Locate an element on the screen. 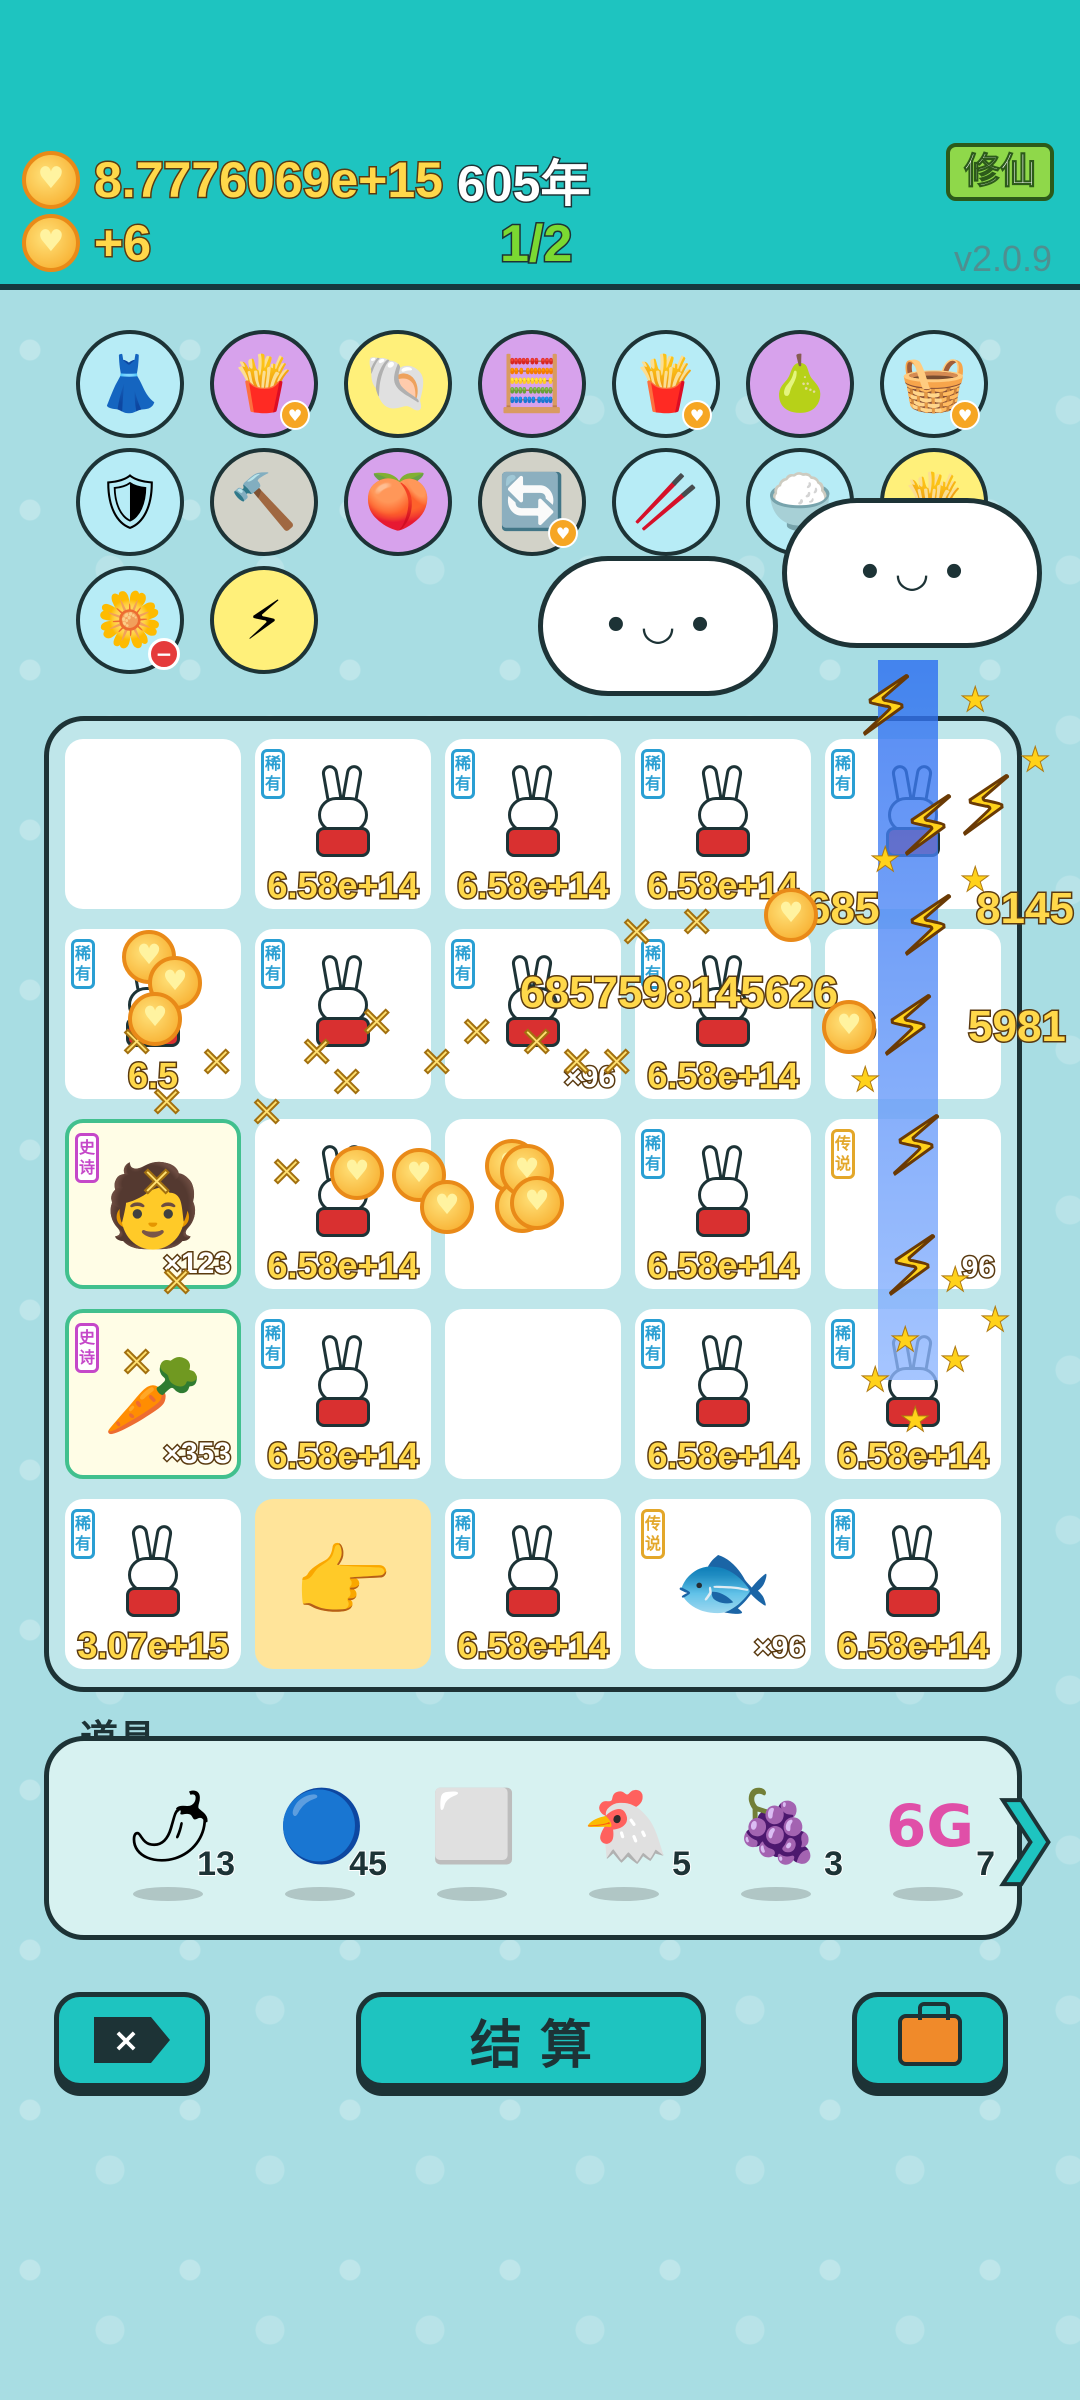 The image size is (1080, 2400). board-cell-4-0: 稀有 3.07e+15 is located at coordinates (153, 1584).